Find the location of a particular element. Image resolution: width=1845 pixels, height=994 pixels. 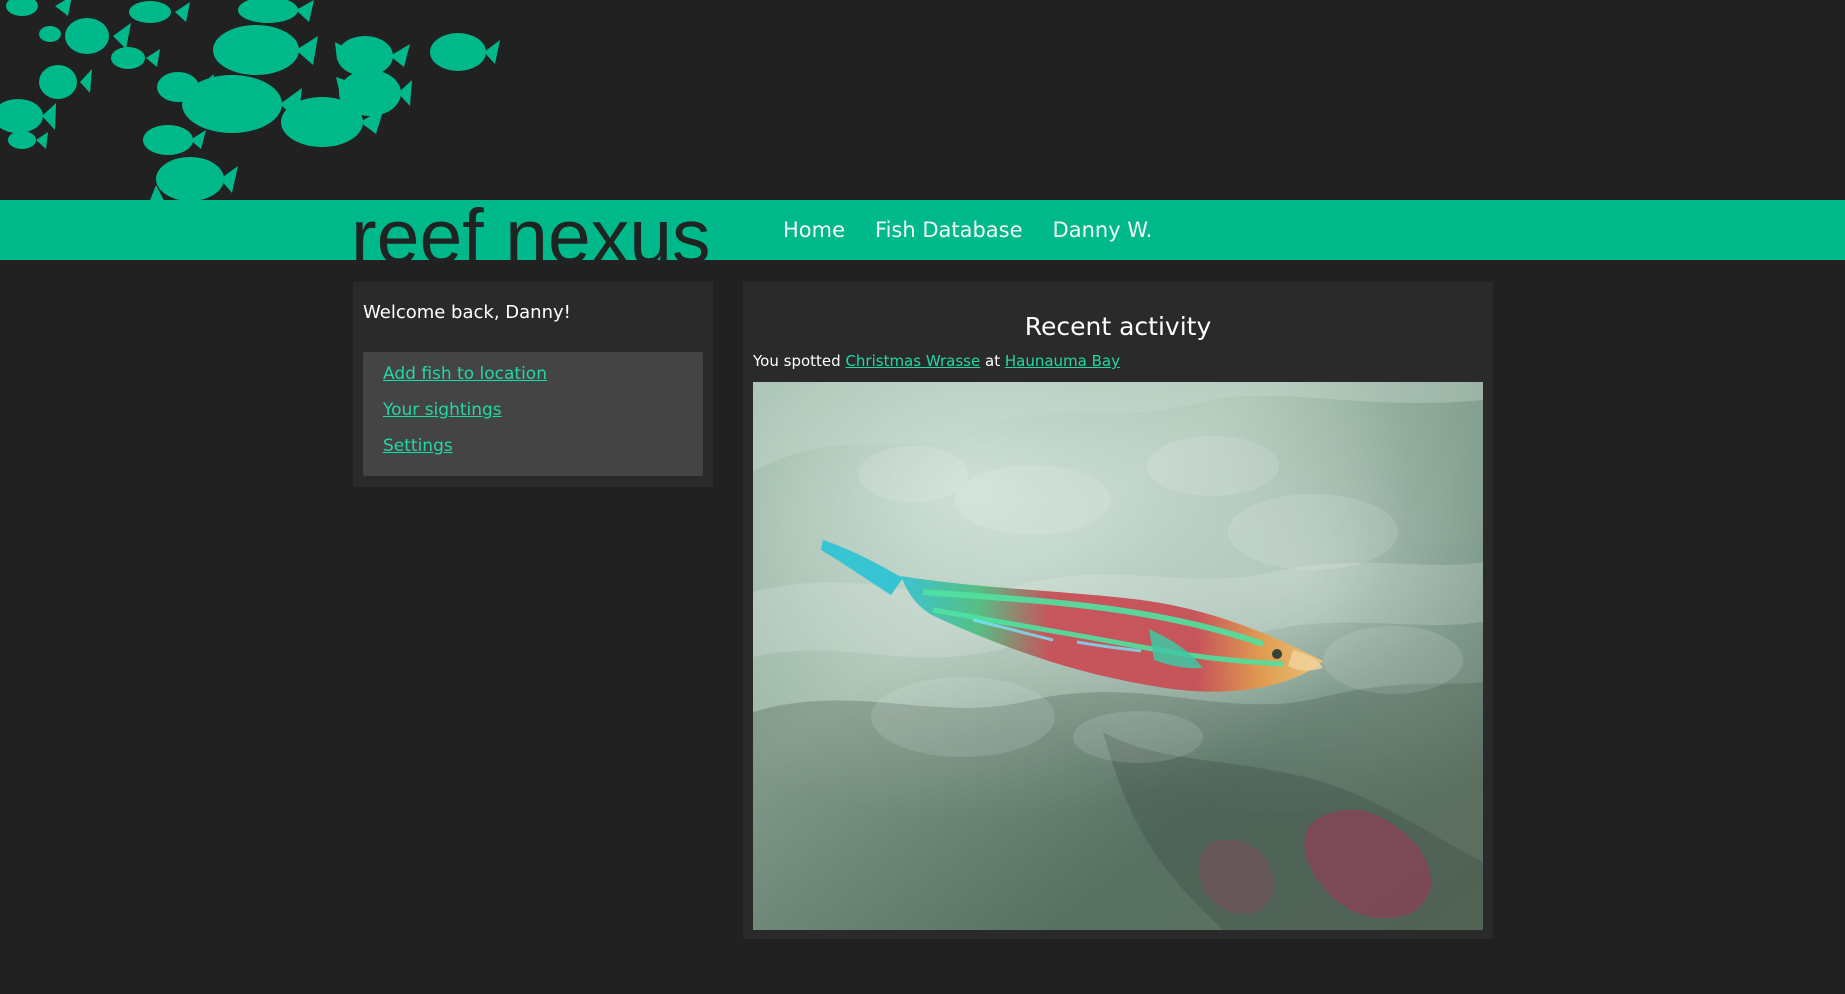

add-fish-to-location-link: Add fish to location is located at coordinates (465, 374).